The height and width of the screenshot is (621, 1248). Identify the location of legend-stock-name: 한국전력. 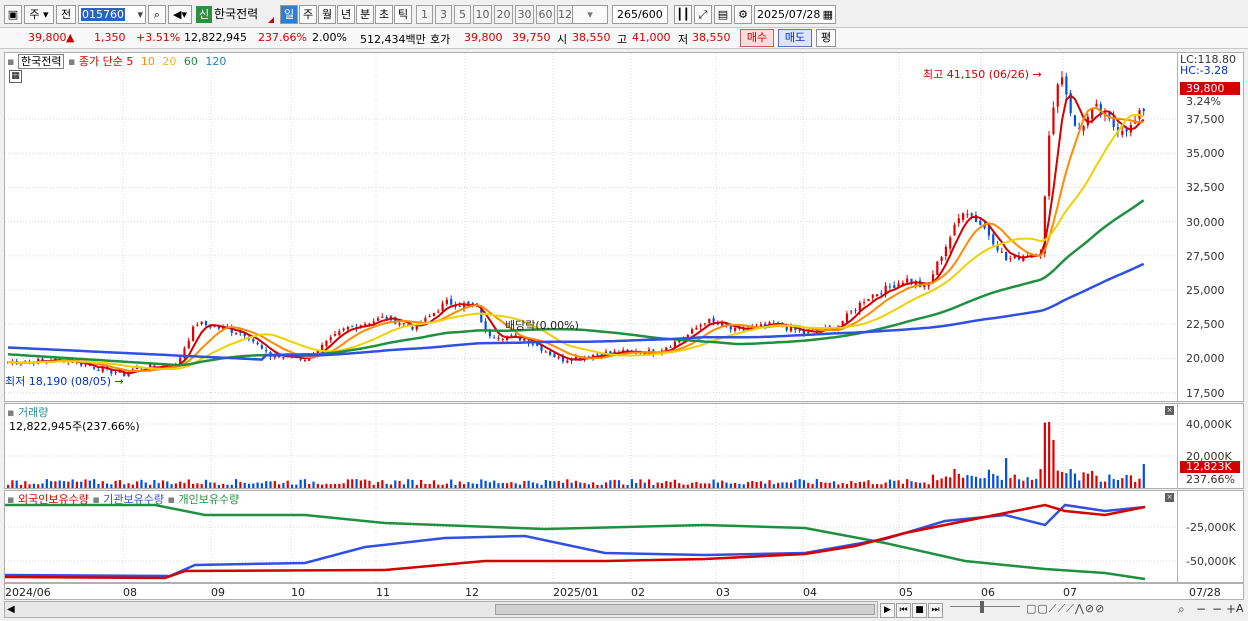
(41, 61).